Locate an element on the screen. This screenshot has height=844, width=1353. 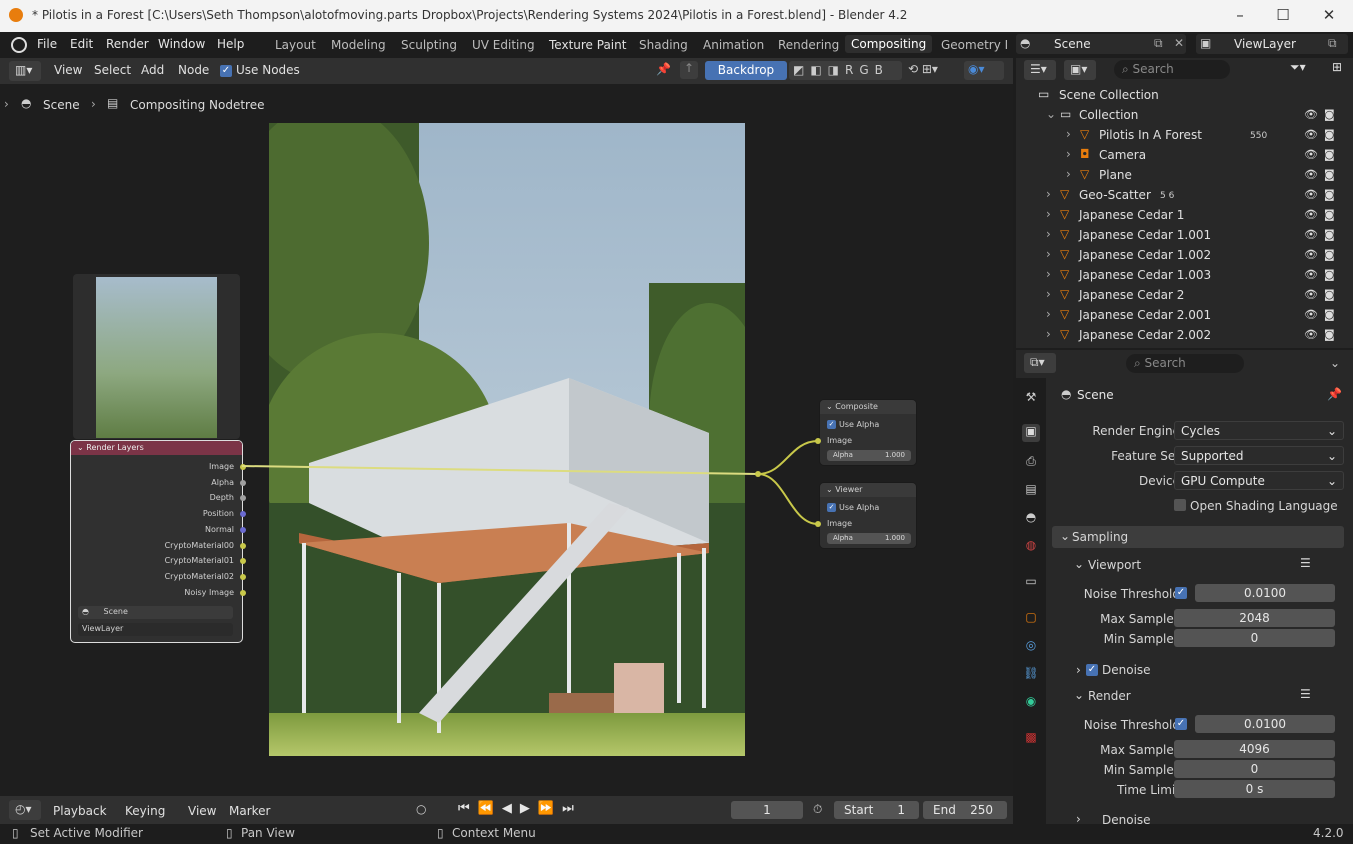
tab-geometry-nodes: Geometry No is located at coordinates (974, 45).